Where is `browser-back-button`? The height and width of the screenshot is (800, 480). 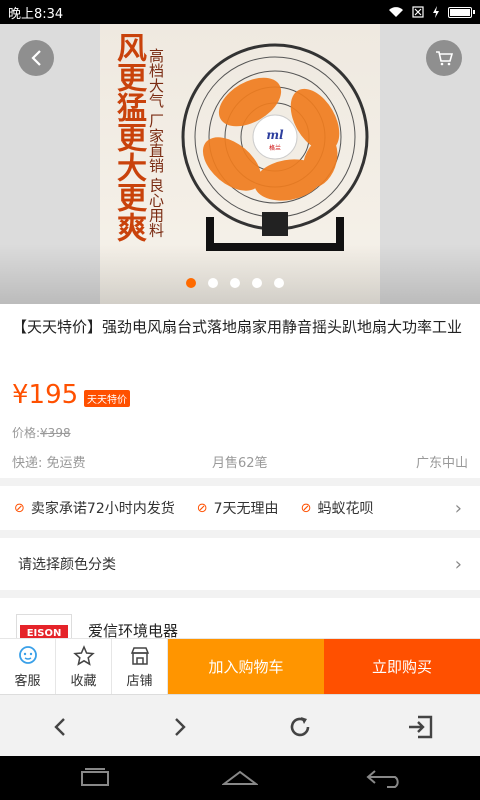
browser-back-button is located at coordinates (60, 727).